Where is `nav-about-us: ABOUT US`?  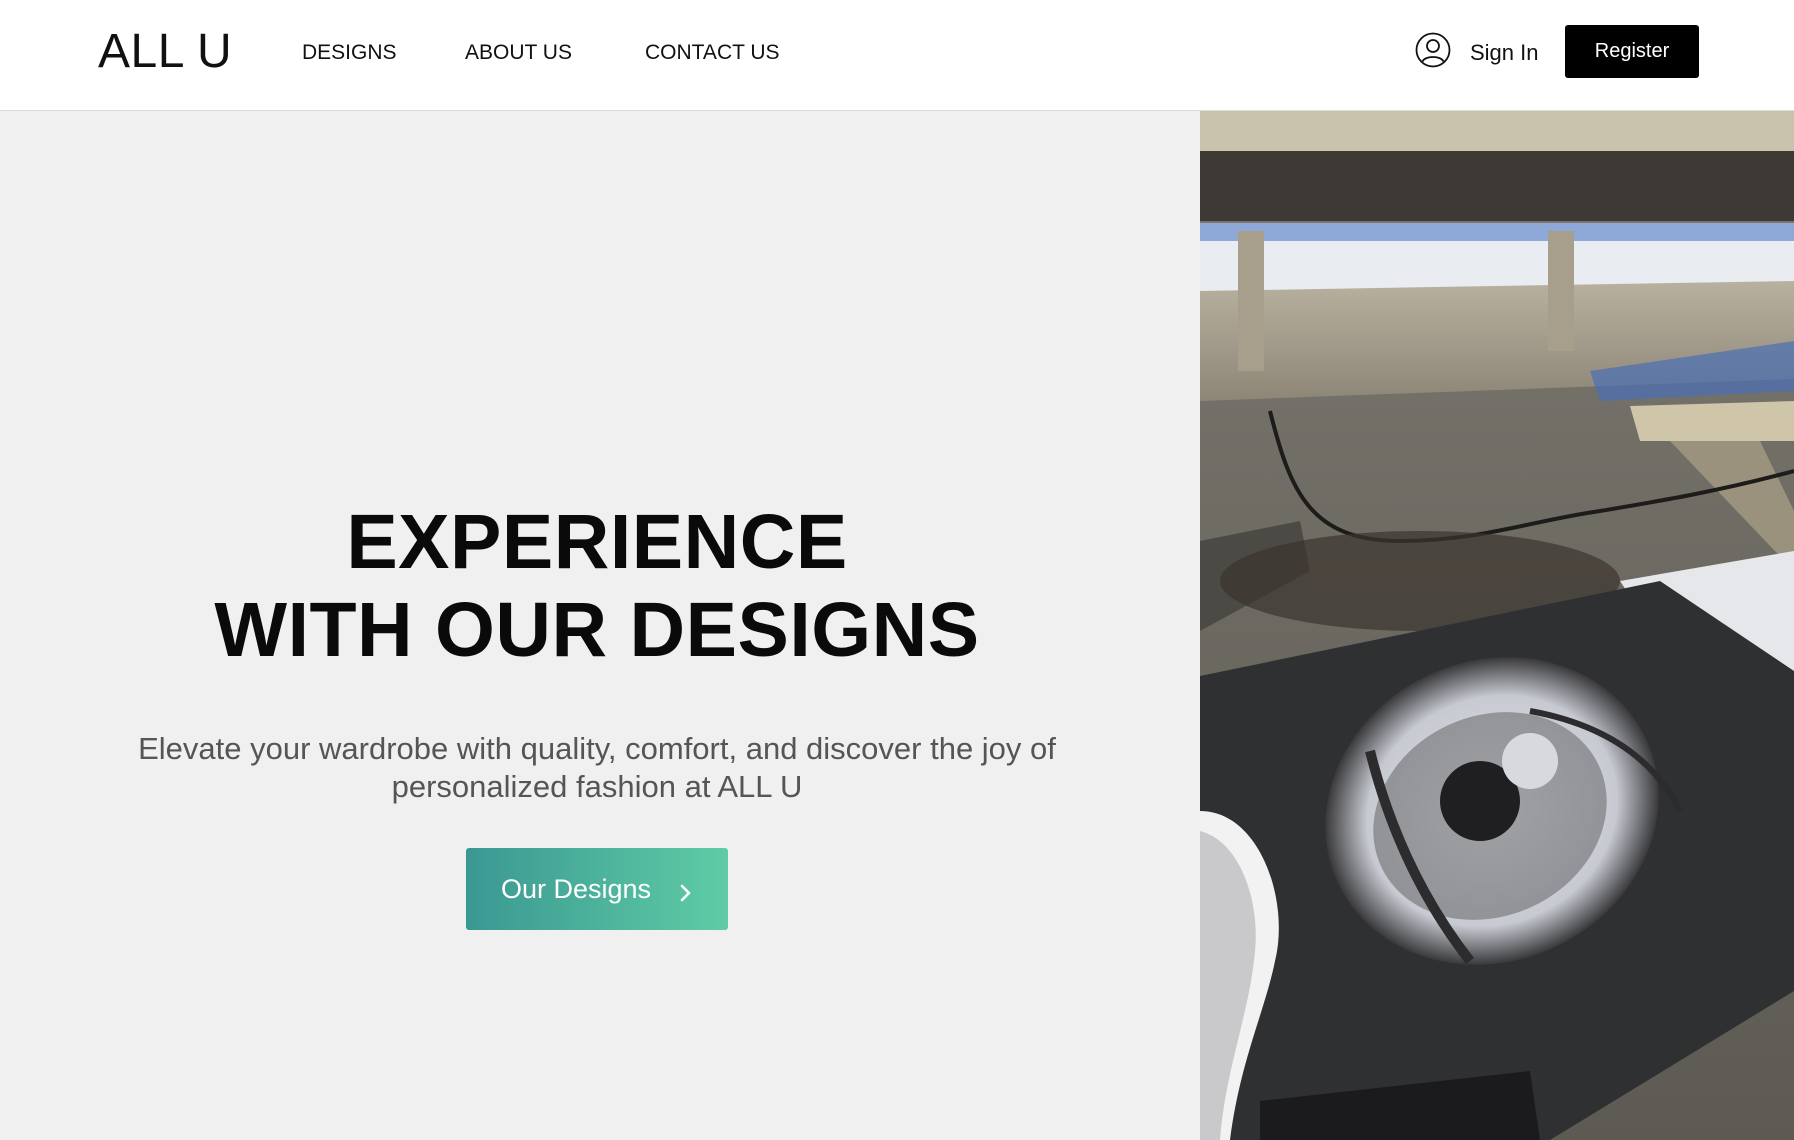
nav-about-us: ABOUT US is located at coordinates (518, 53).